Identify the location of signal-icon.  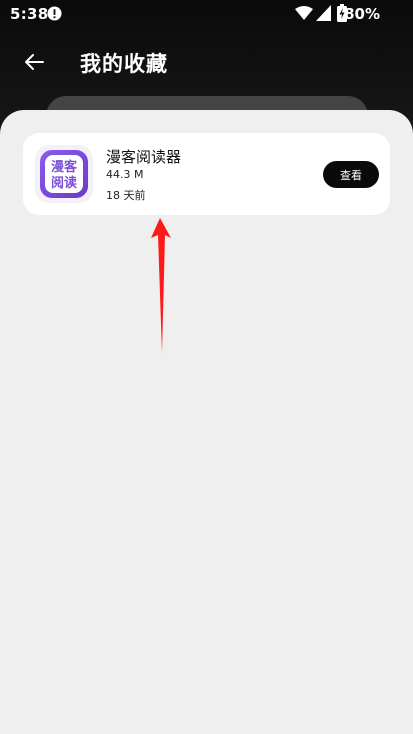
(323, 13).